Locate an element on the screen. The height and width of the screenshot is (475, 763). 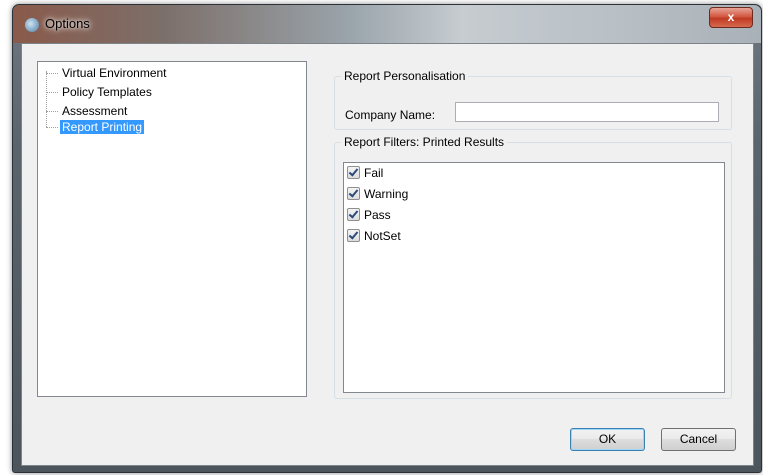
report-personalisation-group: Report Personalisation Company Name: is located at coordinates (533, 99).